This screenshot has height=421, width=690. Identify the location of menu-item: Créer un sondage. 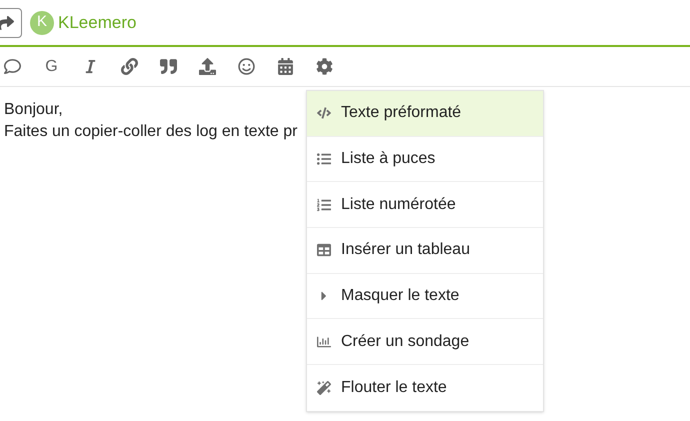
(425, 342).